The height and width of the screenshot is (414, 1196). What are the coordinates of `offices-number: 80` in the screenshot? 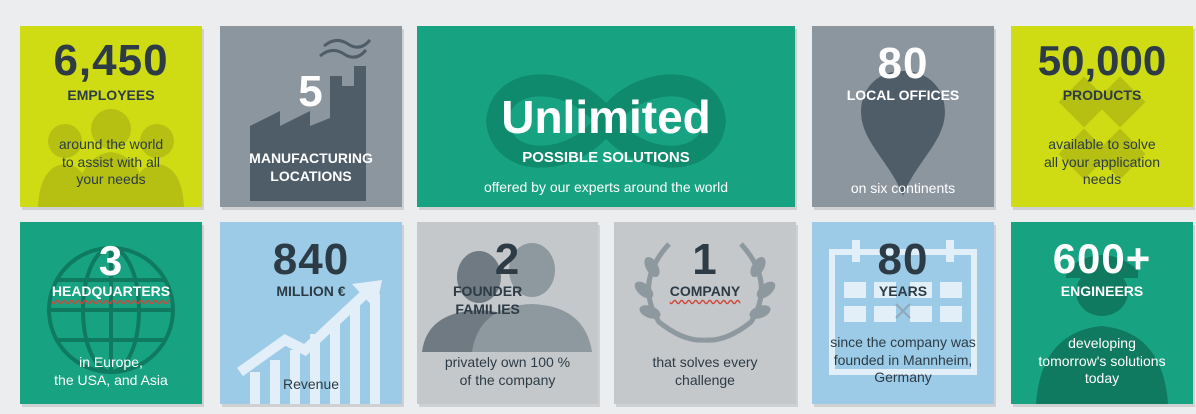 It's located at (903, 63).